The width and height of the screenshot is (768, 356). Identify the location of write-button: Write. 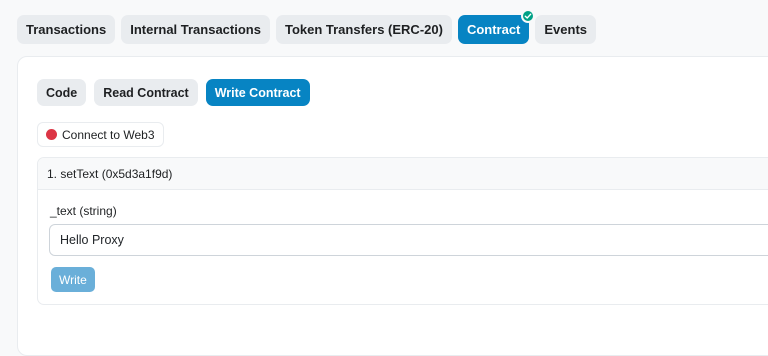
(73, 279).